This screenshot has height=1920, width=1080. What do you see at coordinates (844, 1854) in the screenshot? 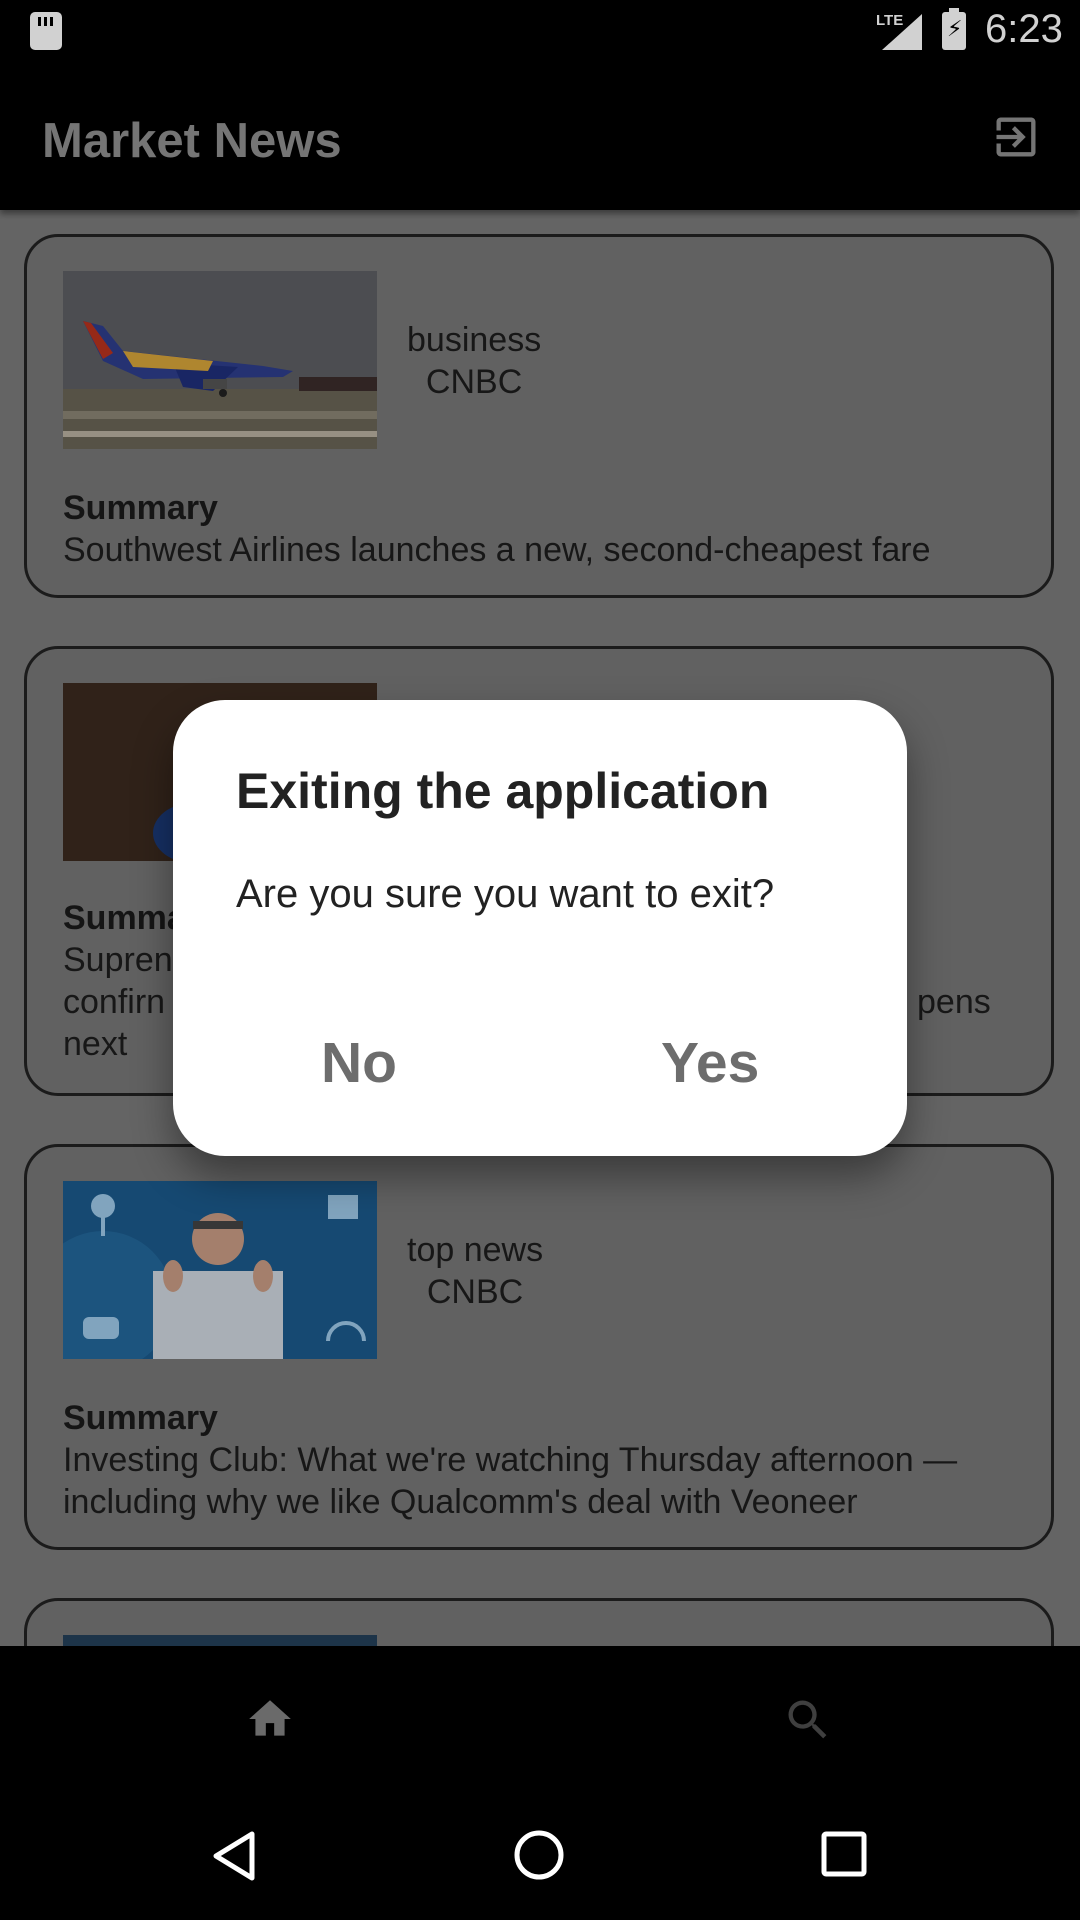
I see `recents-icon` at bounding box center [844, 1854].